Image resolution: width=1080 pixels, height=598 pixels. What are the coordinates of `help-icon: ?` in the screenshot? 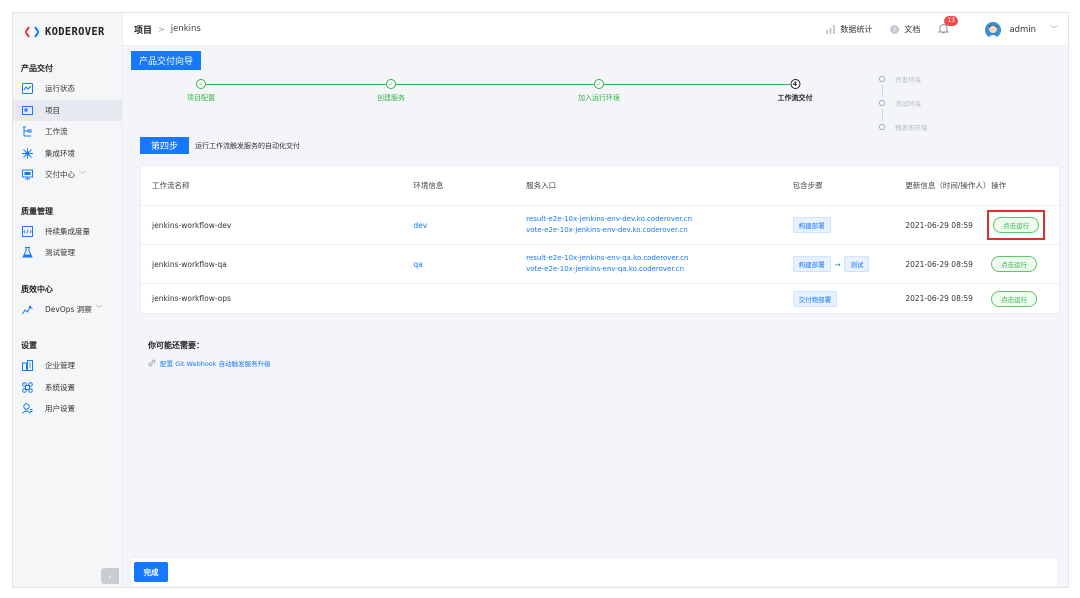 It's located at (895, 29).